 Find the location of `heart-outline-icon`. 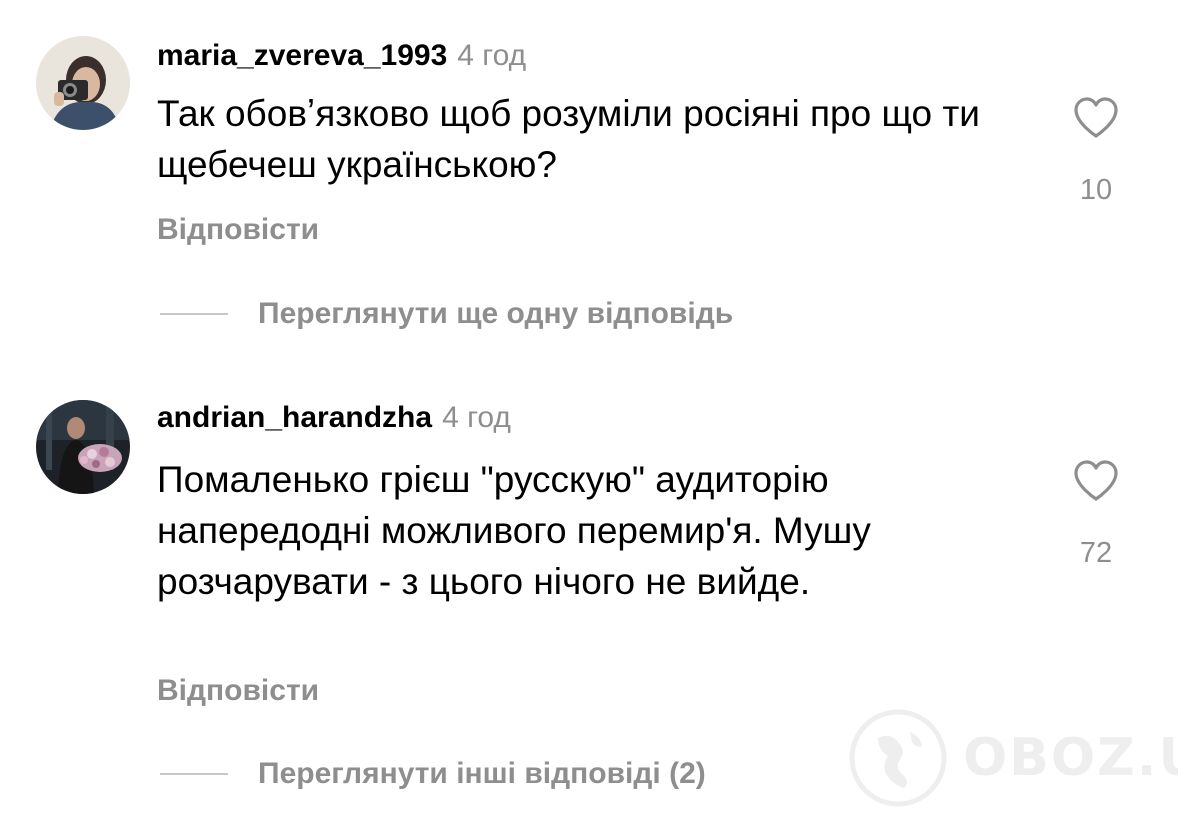

heart-outline-icon is located at coordinates (1096, 481).